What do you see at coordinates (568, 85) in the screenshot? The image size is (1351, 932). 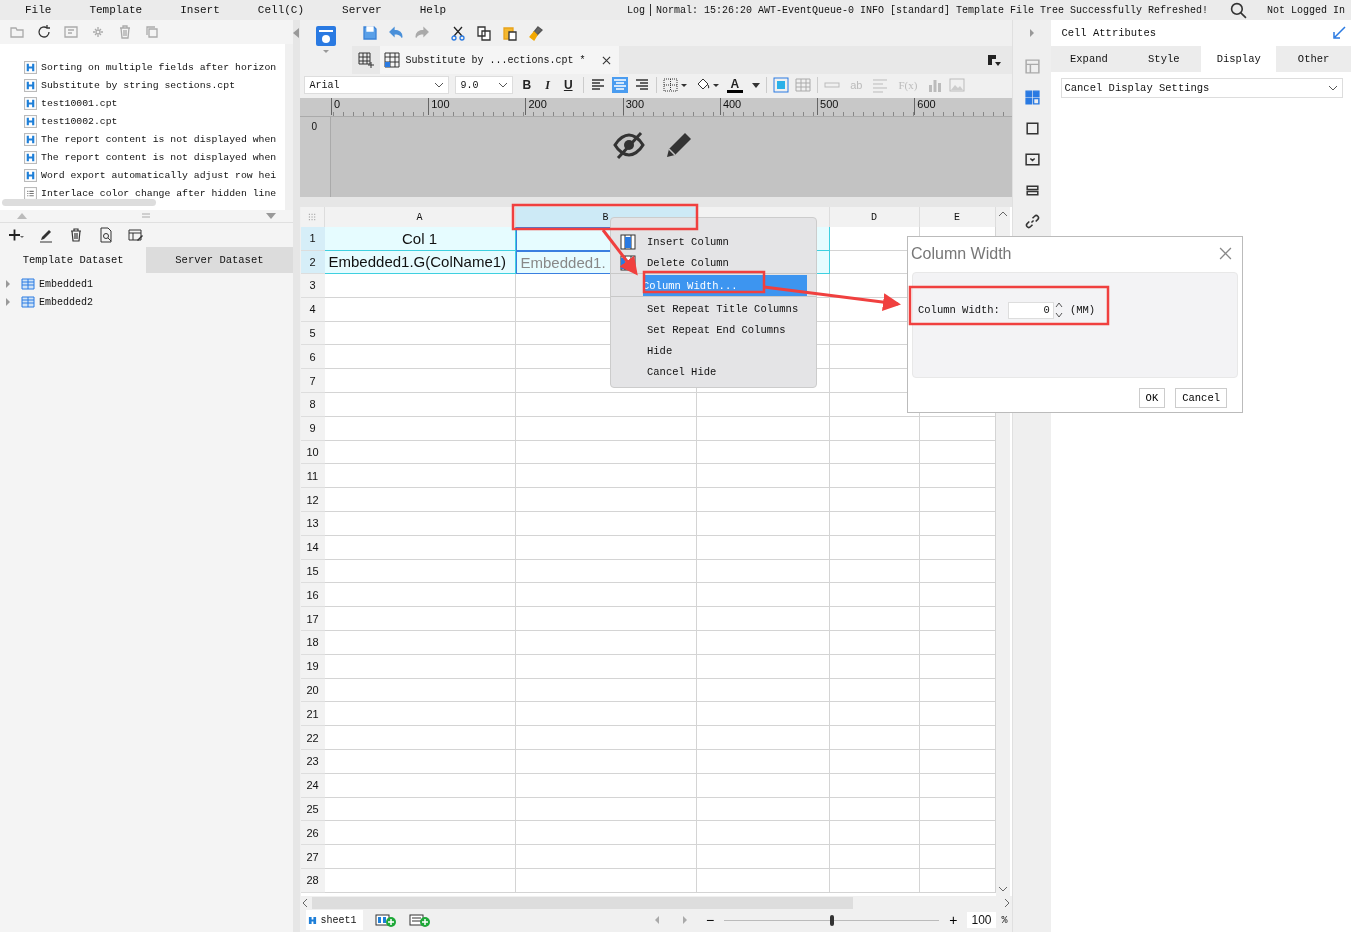 I see `format-button: U` at bounding box center [568, 85].